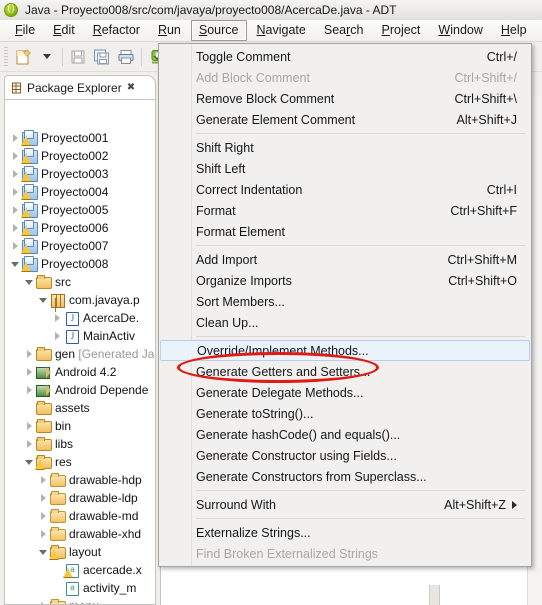 Image resolution: width=542 pixels, height=605 pixels. Describe the element at coordinates (80, 192) in the screenshot. I see `tree-item: Proyecto004` at that location.